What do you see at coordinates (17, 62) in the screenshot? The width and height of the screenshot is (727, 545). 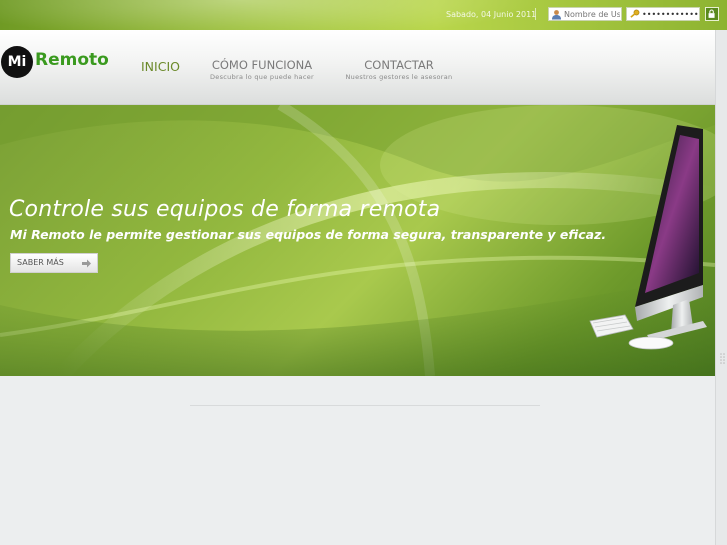 I see `mi-logo-icon: Mi` at bounding box center [17, 62].